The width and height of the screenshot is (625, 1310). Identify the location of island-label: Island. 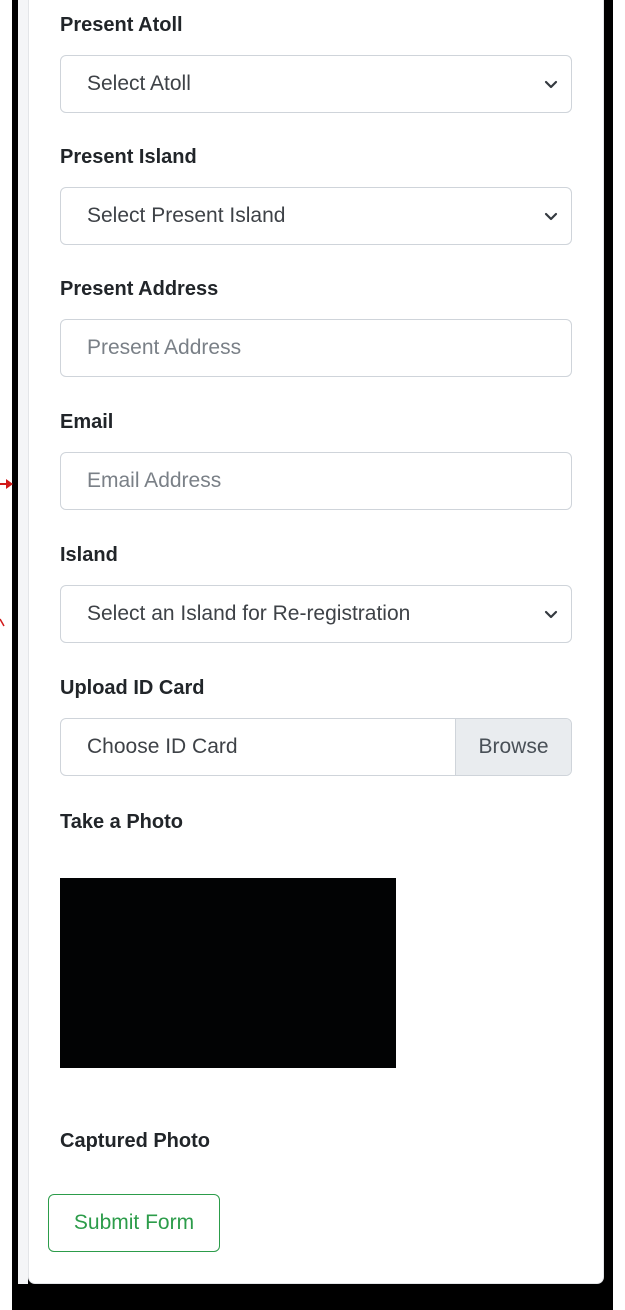
(89, 555).